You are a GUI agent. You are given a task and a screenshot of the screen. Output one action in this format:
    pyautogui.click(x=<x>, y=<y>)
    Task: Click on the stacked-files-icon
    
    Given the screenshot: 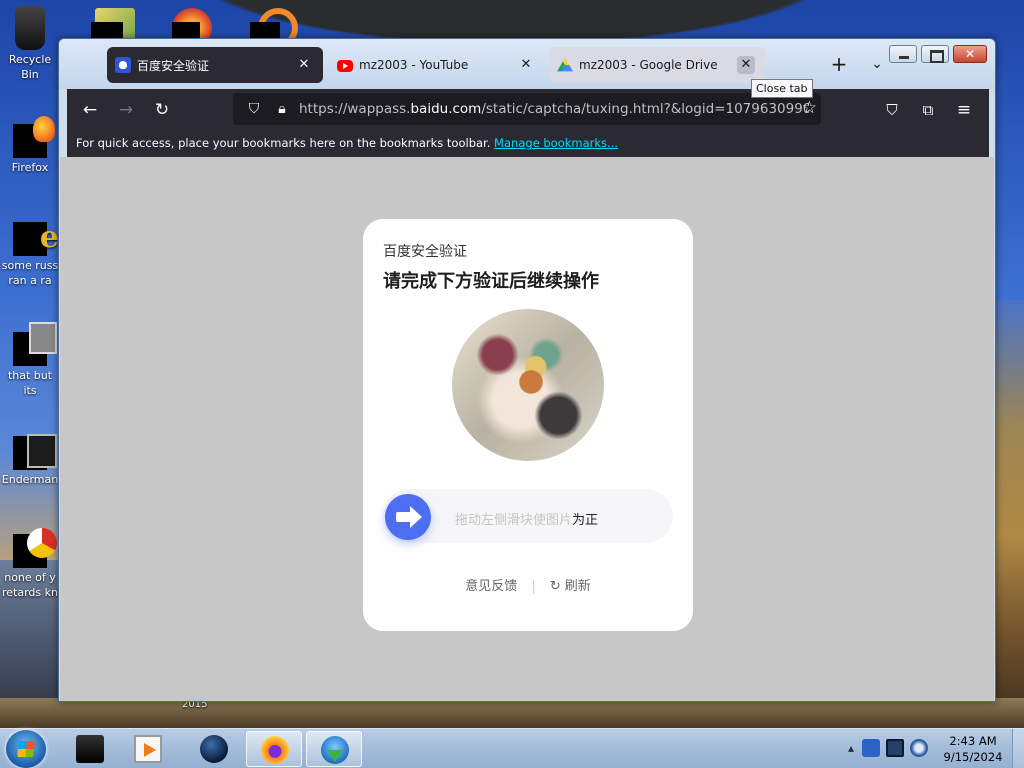 What is the action you would take?
    pyautogui.click(x=35, y=344)
    